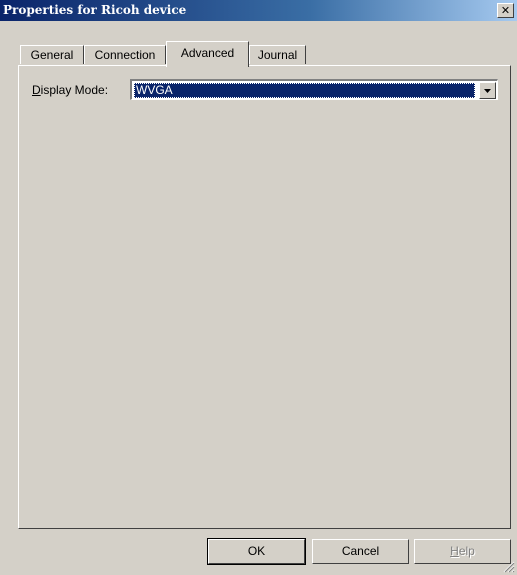 This screenshot has width=517, height=575. I want to click on tab-label: Connection, so click(125, 55).